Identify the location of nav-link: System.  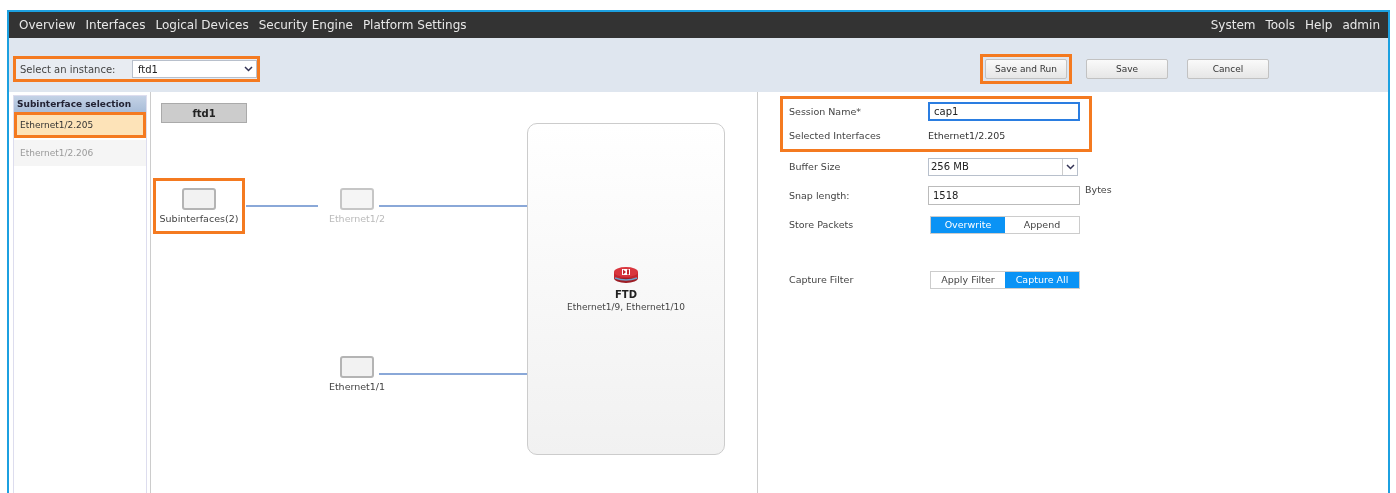
(1233, 25).